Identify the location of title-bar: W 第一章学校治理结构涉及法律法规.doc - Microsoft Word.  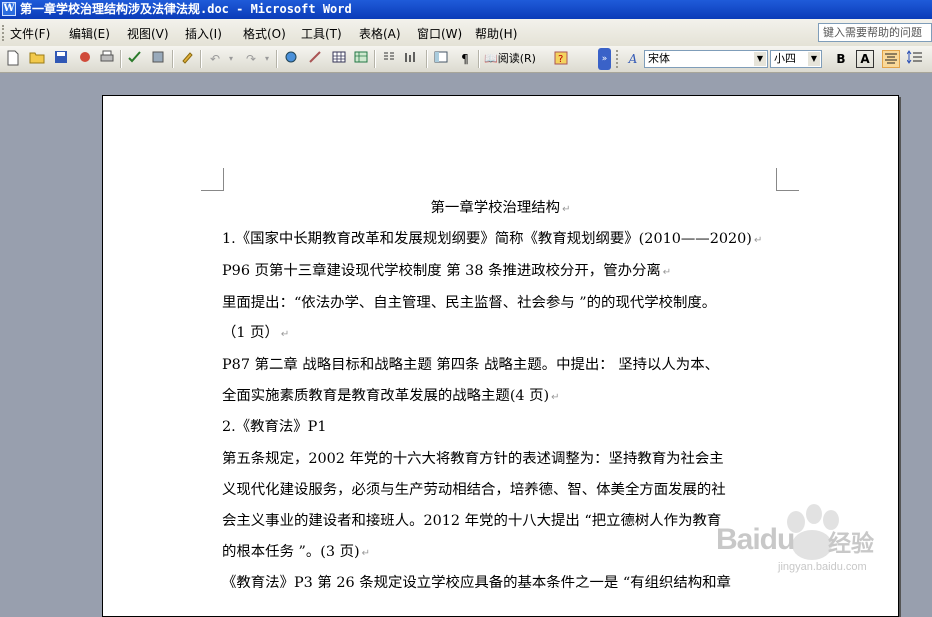
(466, 9).